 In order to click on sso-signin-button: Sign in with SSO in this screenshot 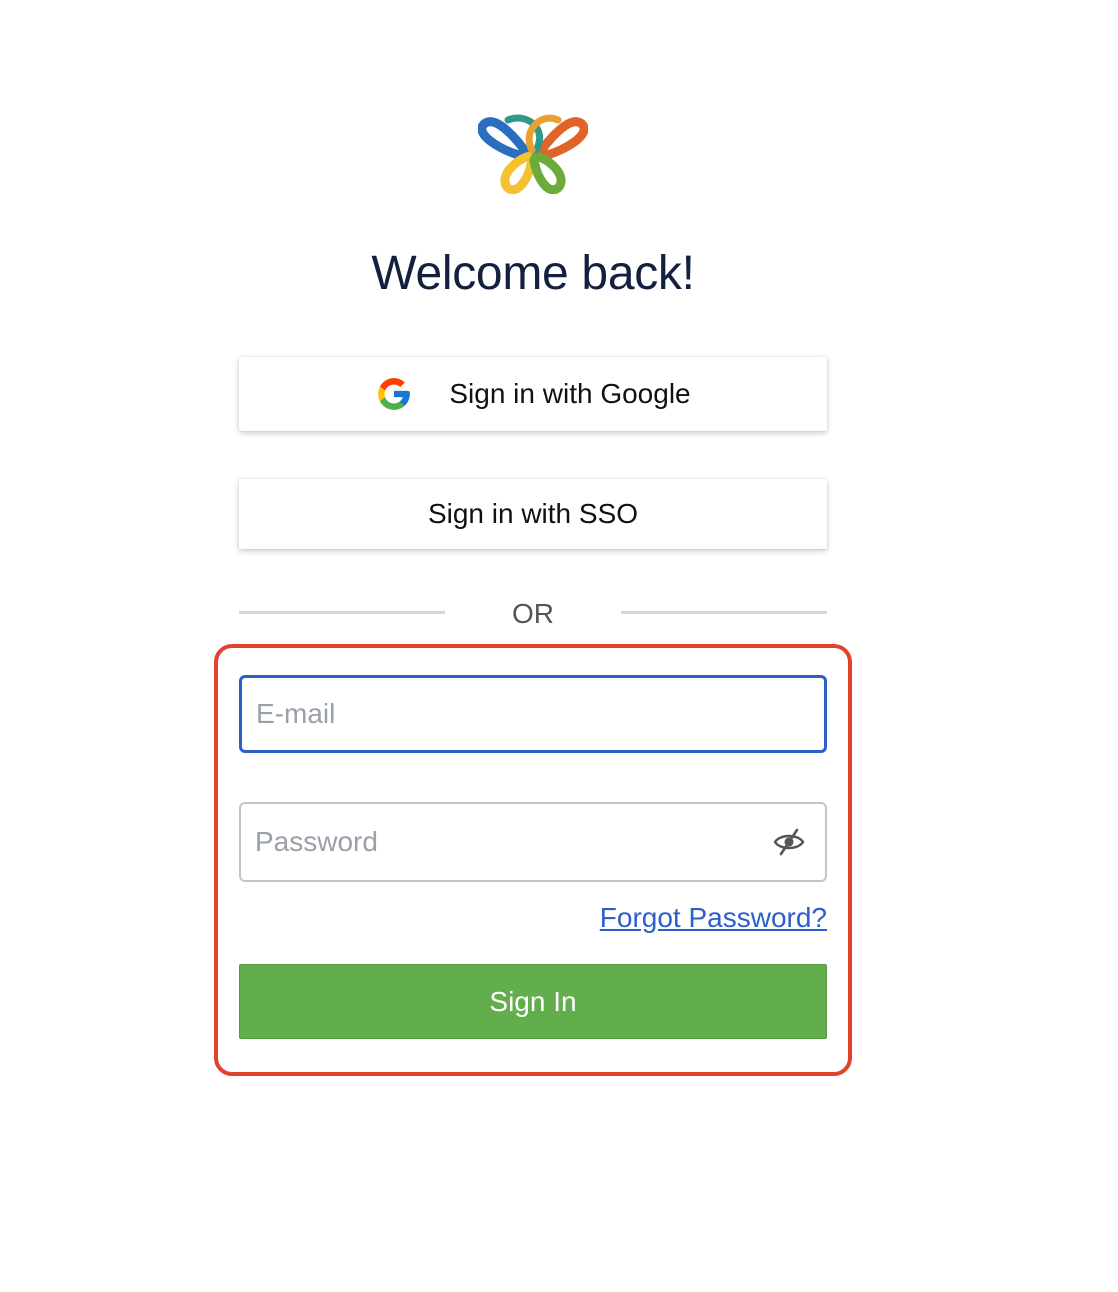, I will do `click(533, 514)`.